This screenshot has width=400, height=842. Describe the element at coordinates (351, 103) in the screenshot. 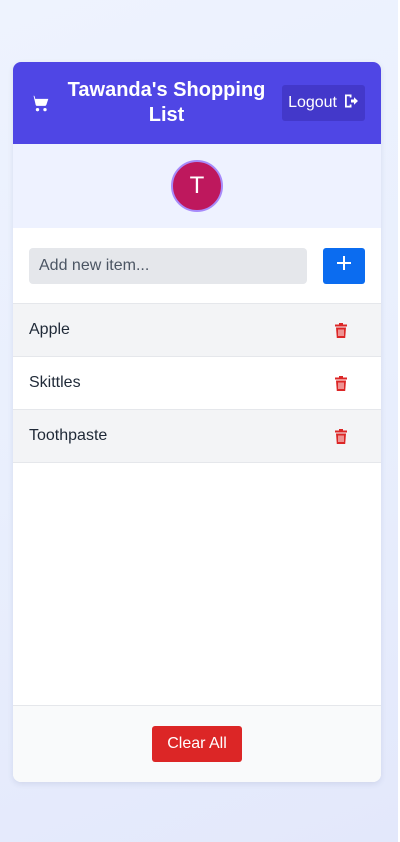

I see `logout-icon` at that location.